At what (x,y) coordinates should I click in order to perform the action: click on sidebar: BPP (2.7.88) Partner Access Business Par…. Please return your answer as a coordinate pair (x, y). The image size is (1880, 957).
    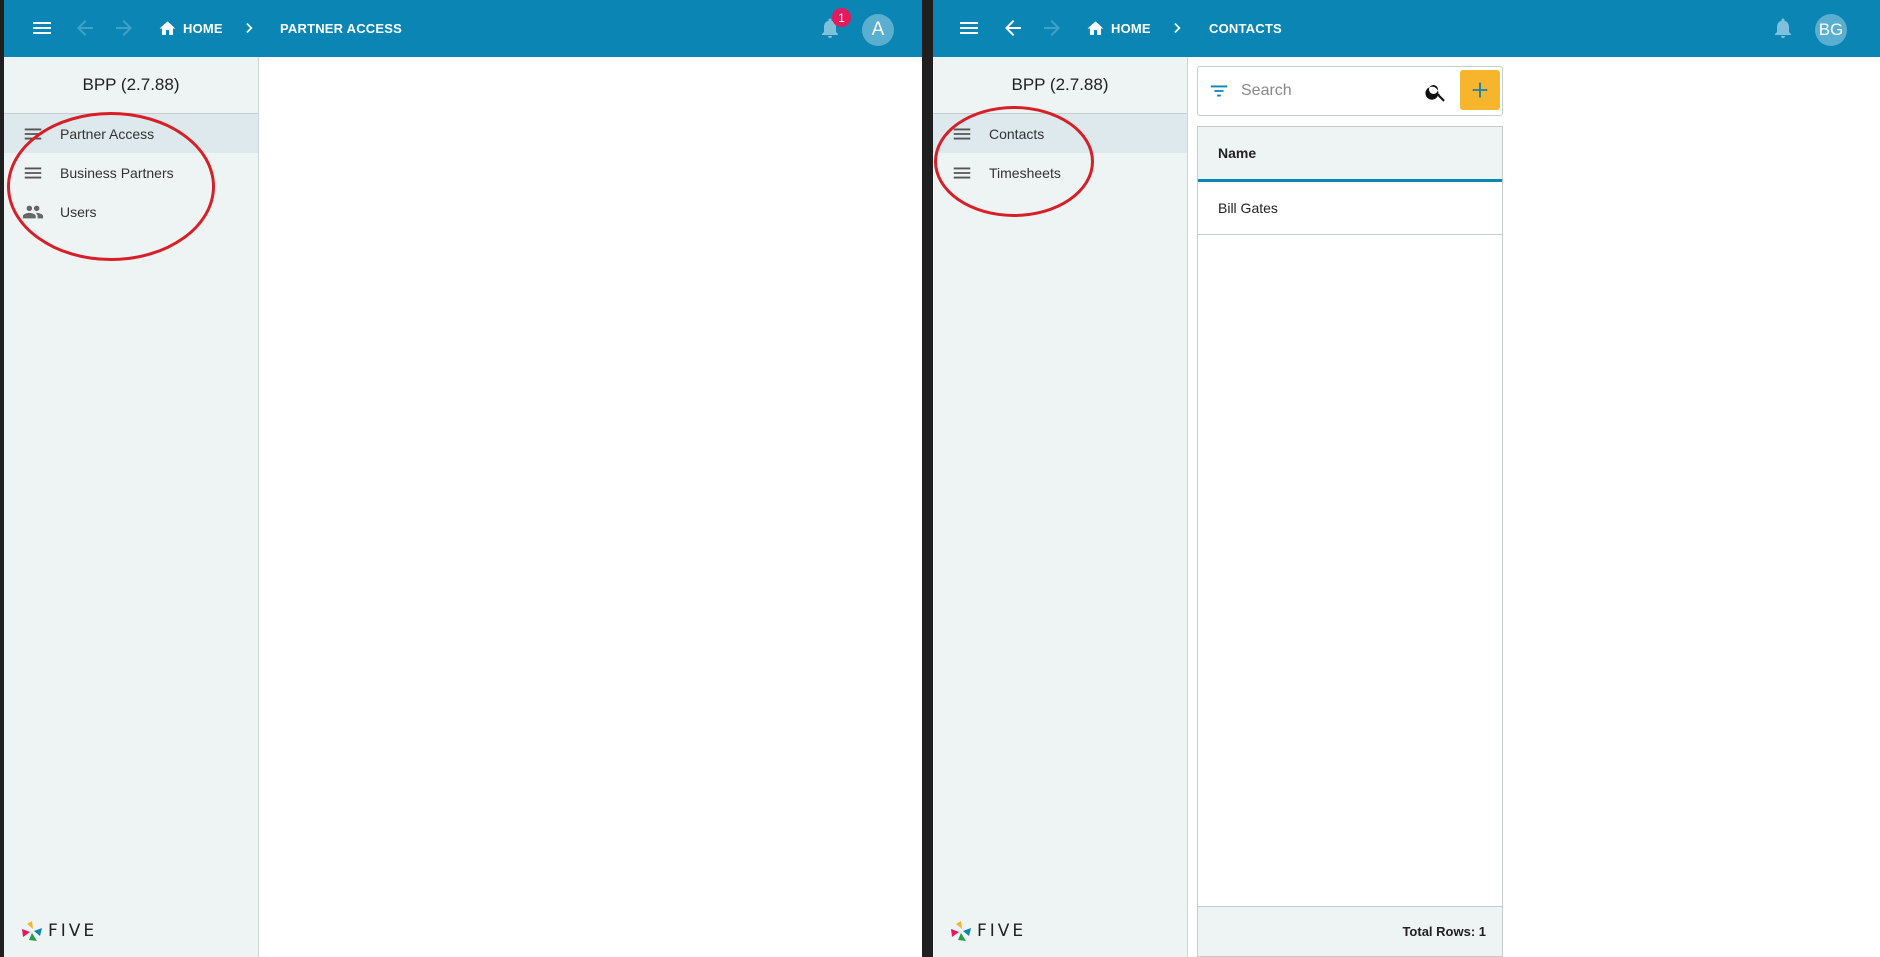
    Looking at the image, I should click on (131, 507).